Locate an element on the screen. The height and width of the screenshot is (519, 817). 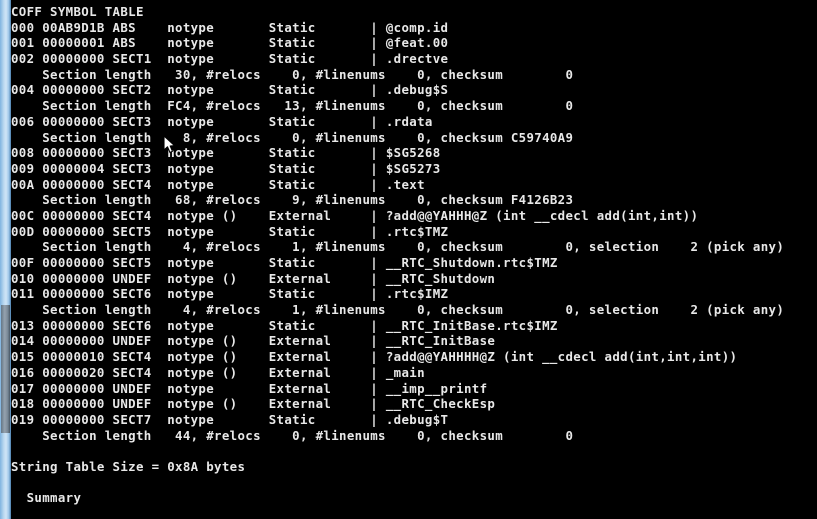
console-line: 00A 00000000 SECT4 notype Static | .text is located at coordinates (218, 184).